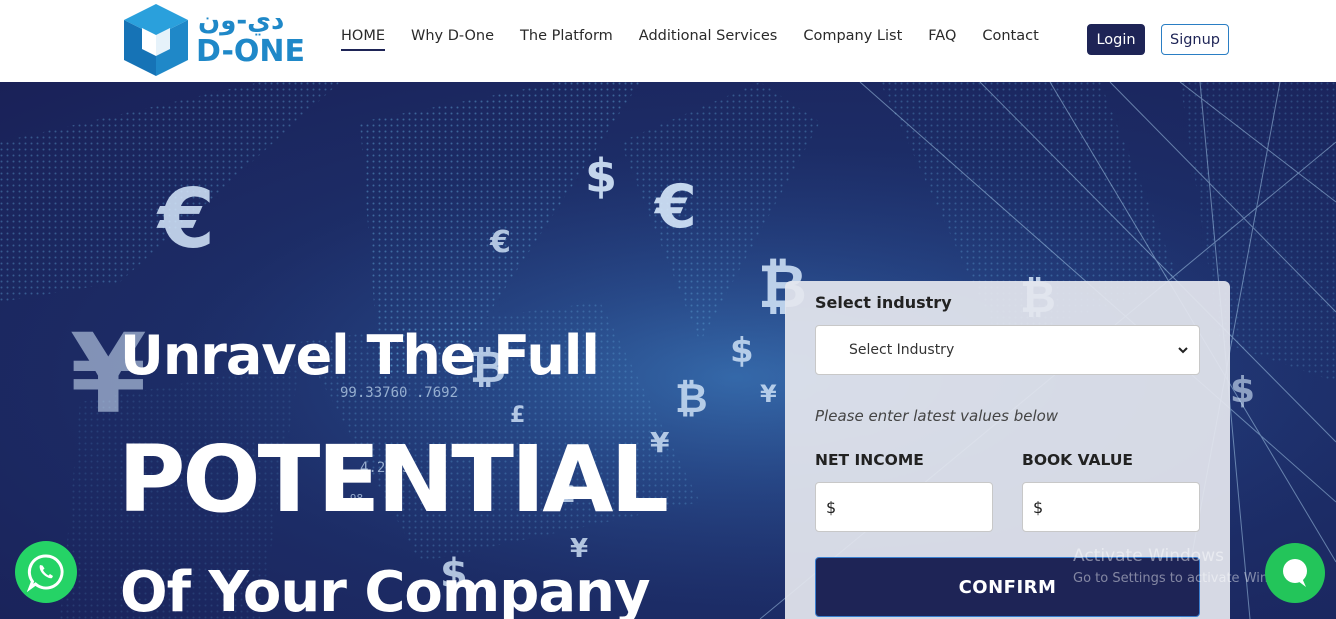  What do you see at coordinates (1116, 39) in the screenshot?
I see `login-button: Login` at bounding box center [1116, 39].